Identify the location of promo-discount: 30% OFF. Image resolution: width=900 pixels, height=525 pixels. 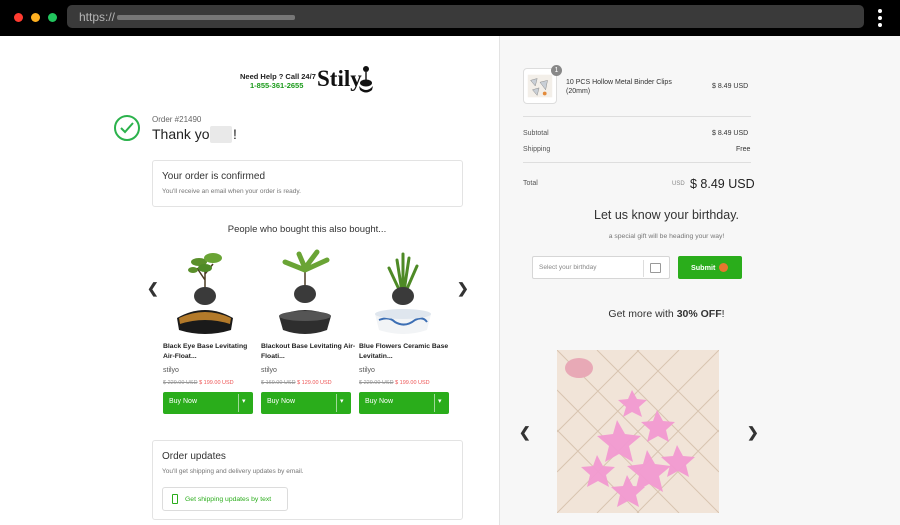
(699, 314).